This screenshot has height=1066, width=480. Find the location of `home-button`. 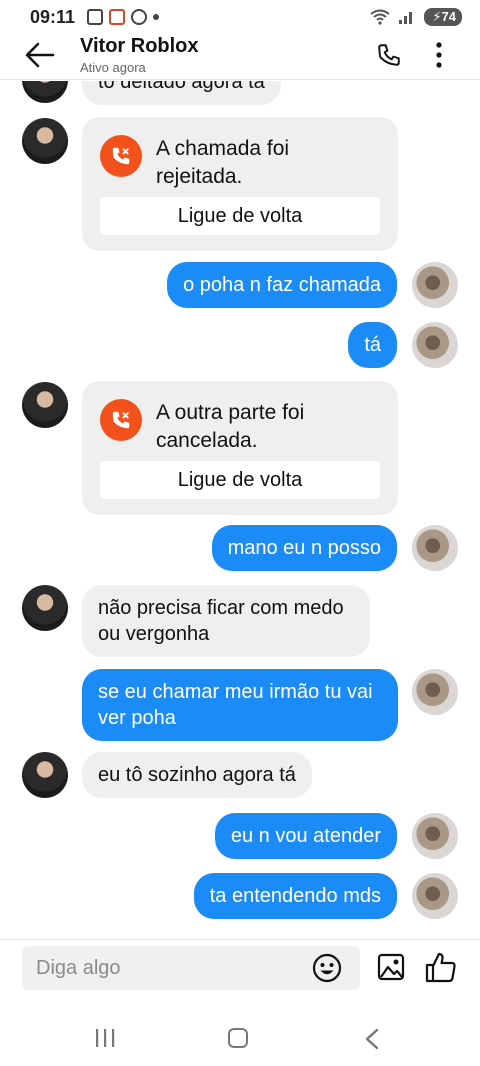

home-button is located at coordinates (238, 1038).